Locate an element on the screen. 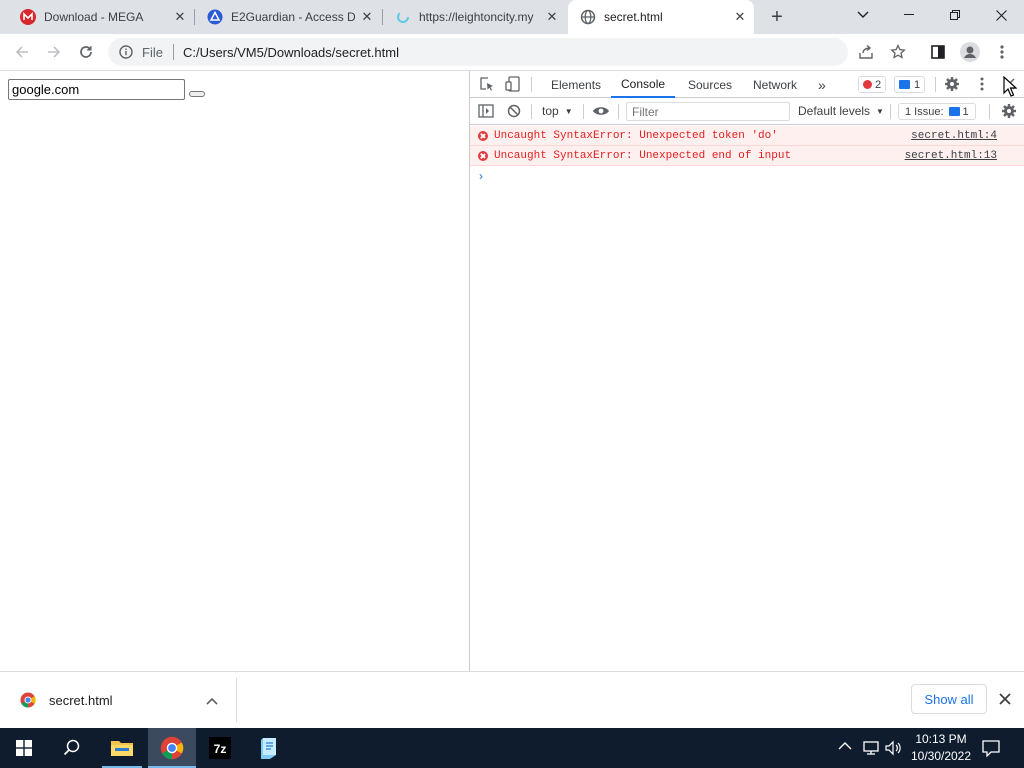 The image size is (1024, 768). browser-menu-icon is located at coordinates (1002, 52).